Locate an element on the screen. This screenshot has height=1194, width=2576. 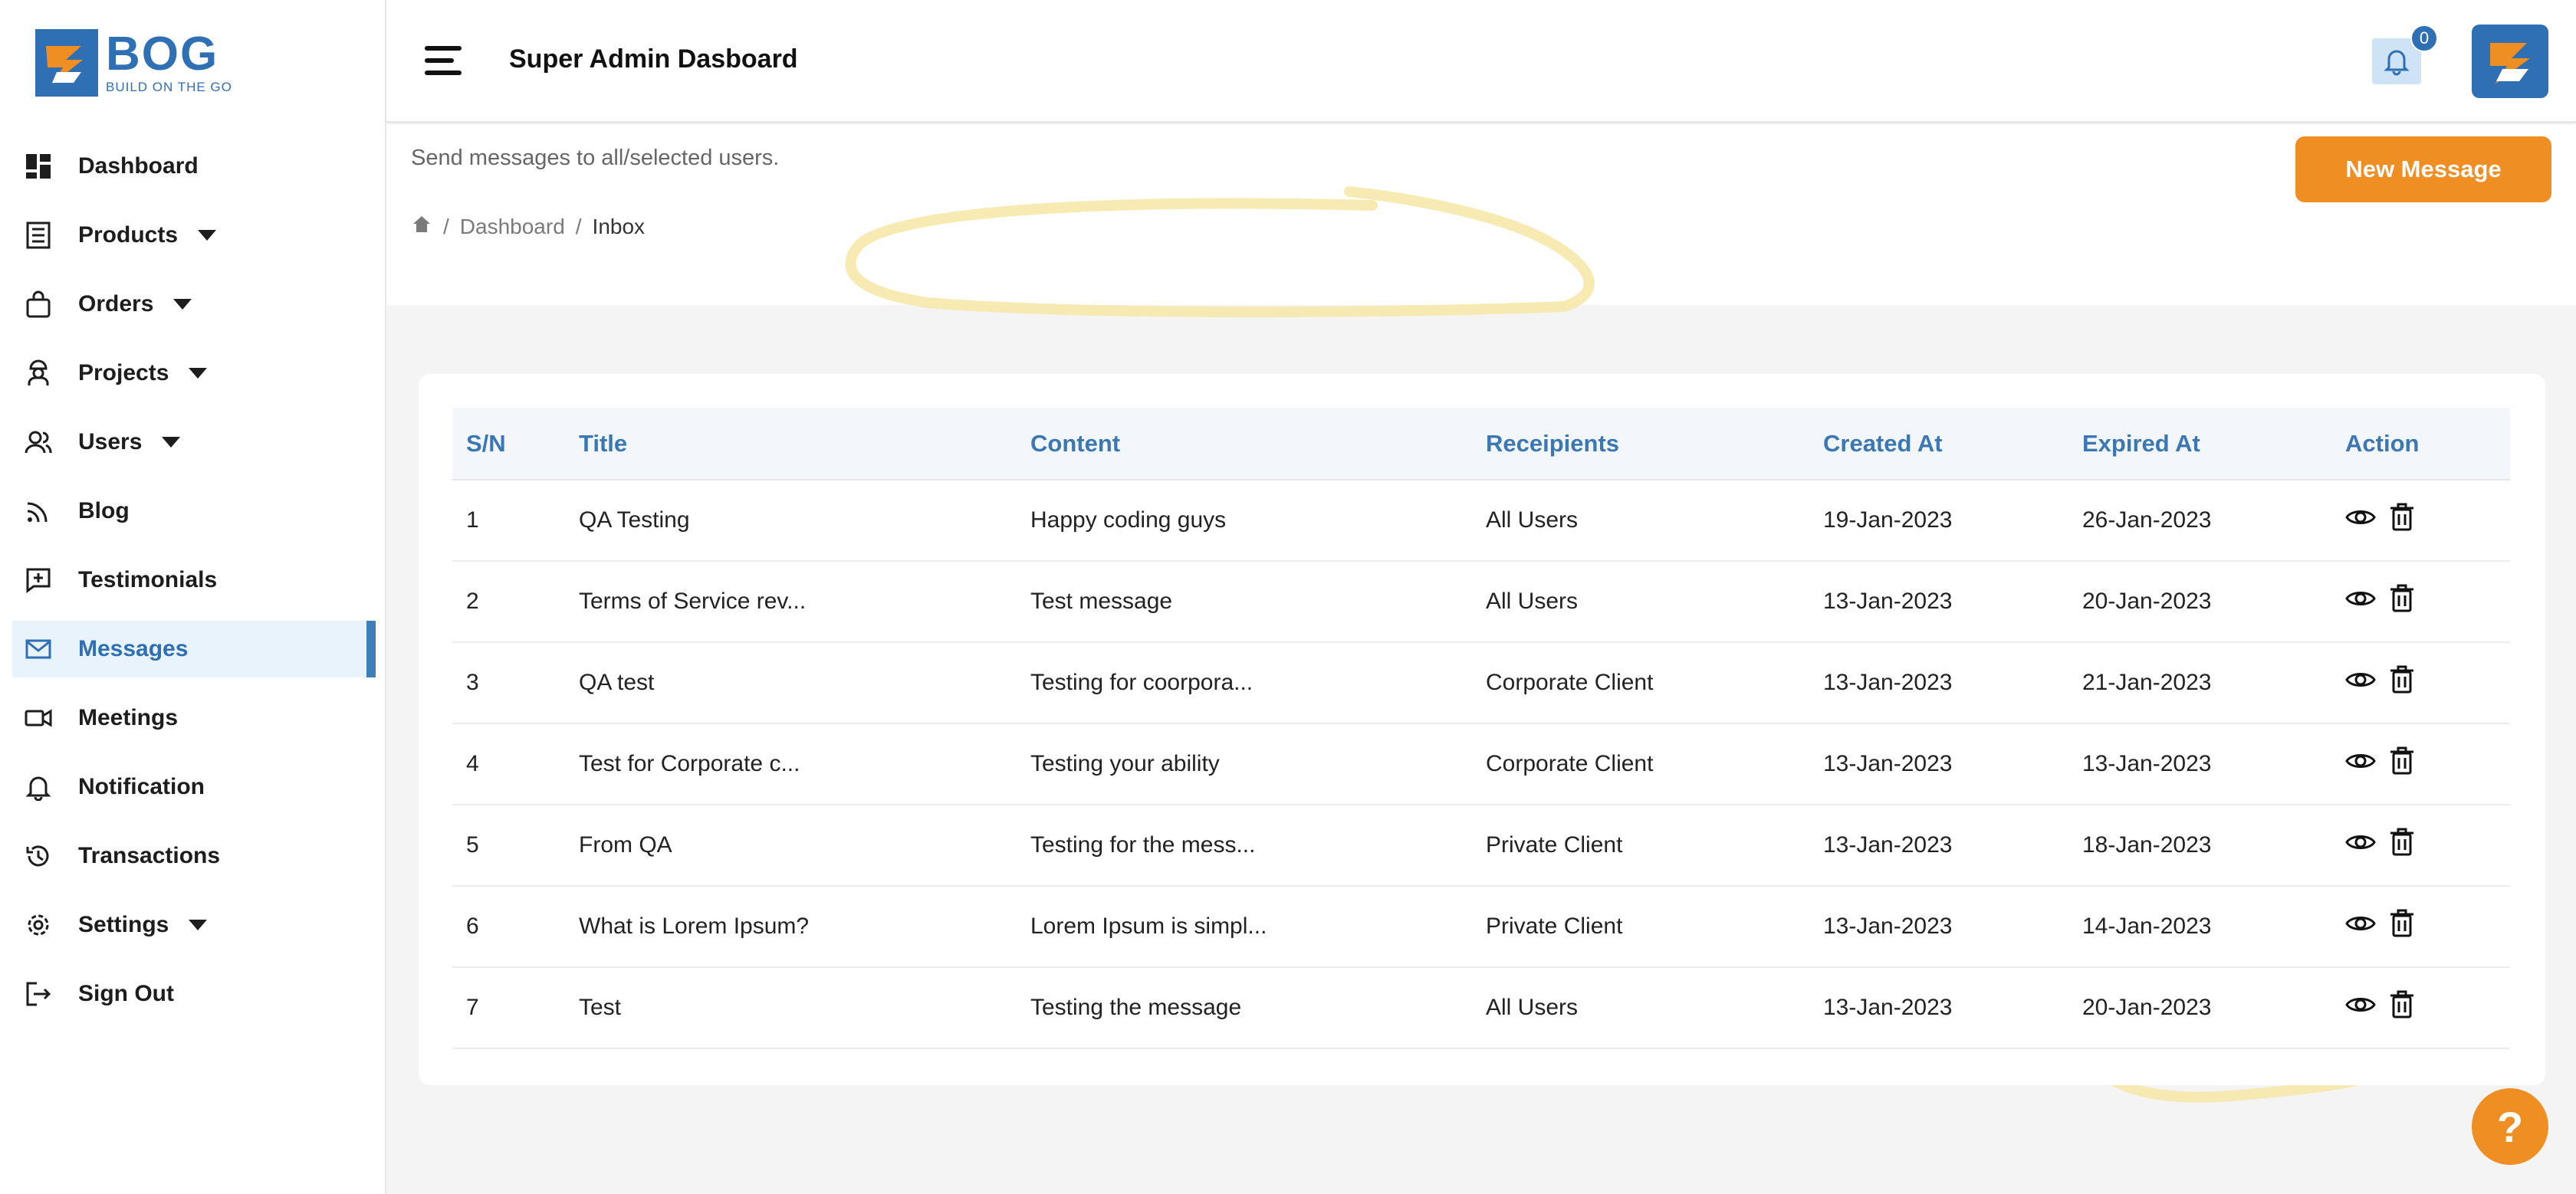
breadcrumb-current: Inbox is located at coordinates (619, 226).